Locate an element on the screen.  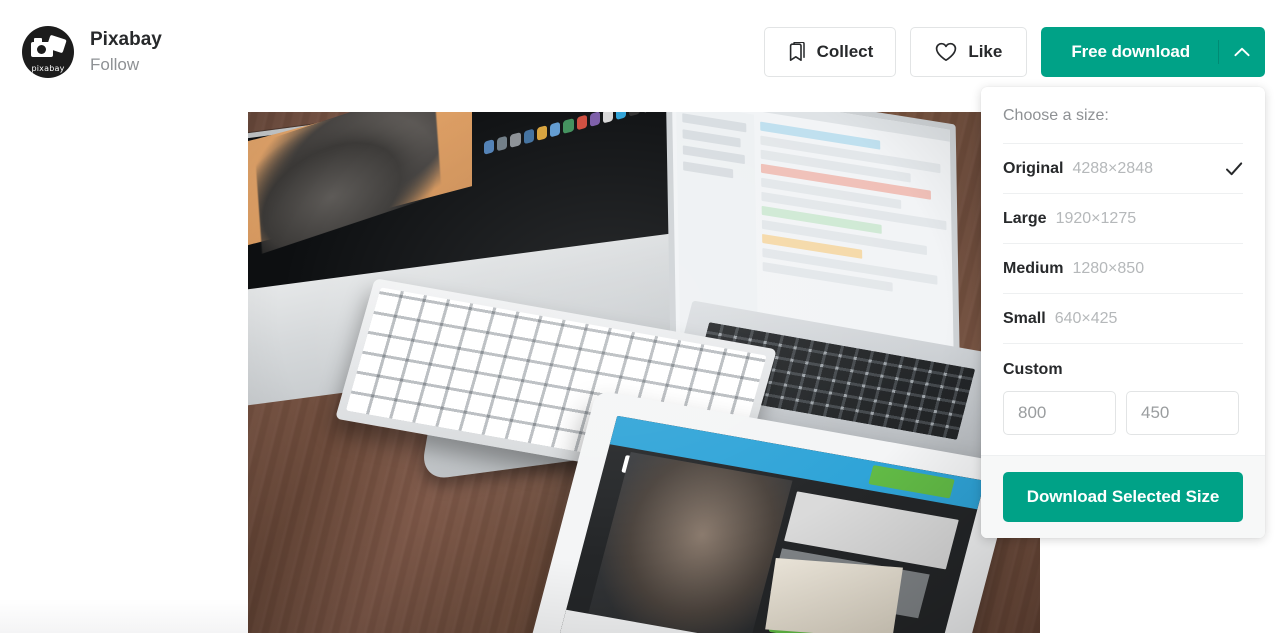
custom-width-input is located at coordinates (1059, 413).